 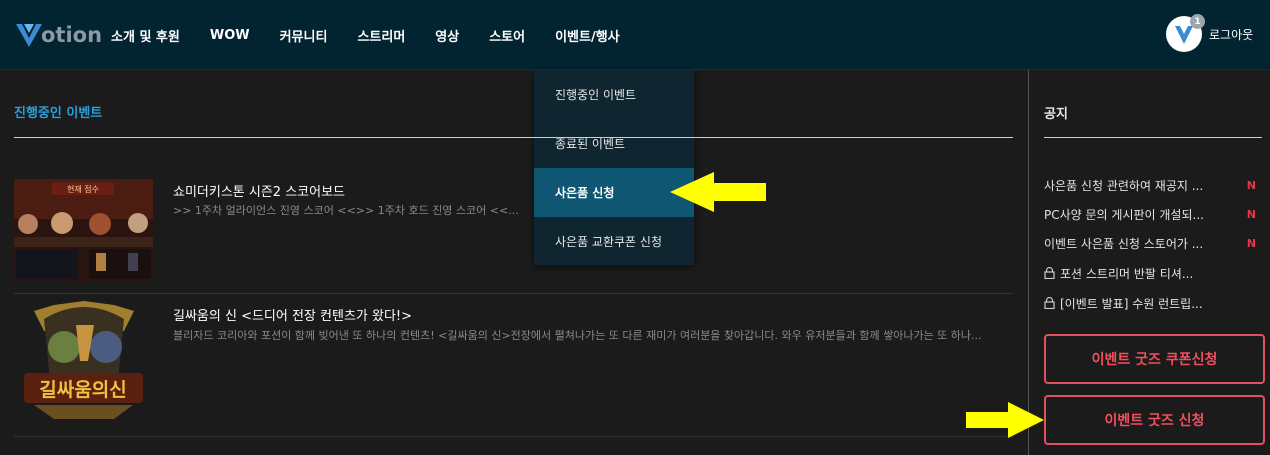 What do you see at coordinates (29, 35) in the screenshot?
I see `potion-logo-icon` at bounding box center [29, 35].